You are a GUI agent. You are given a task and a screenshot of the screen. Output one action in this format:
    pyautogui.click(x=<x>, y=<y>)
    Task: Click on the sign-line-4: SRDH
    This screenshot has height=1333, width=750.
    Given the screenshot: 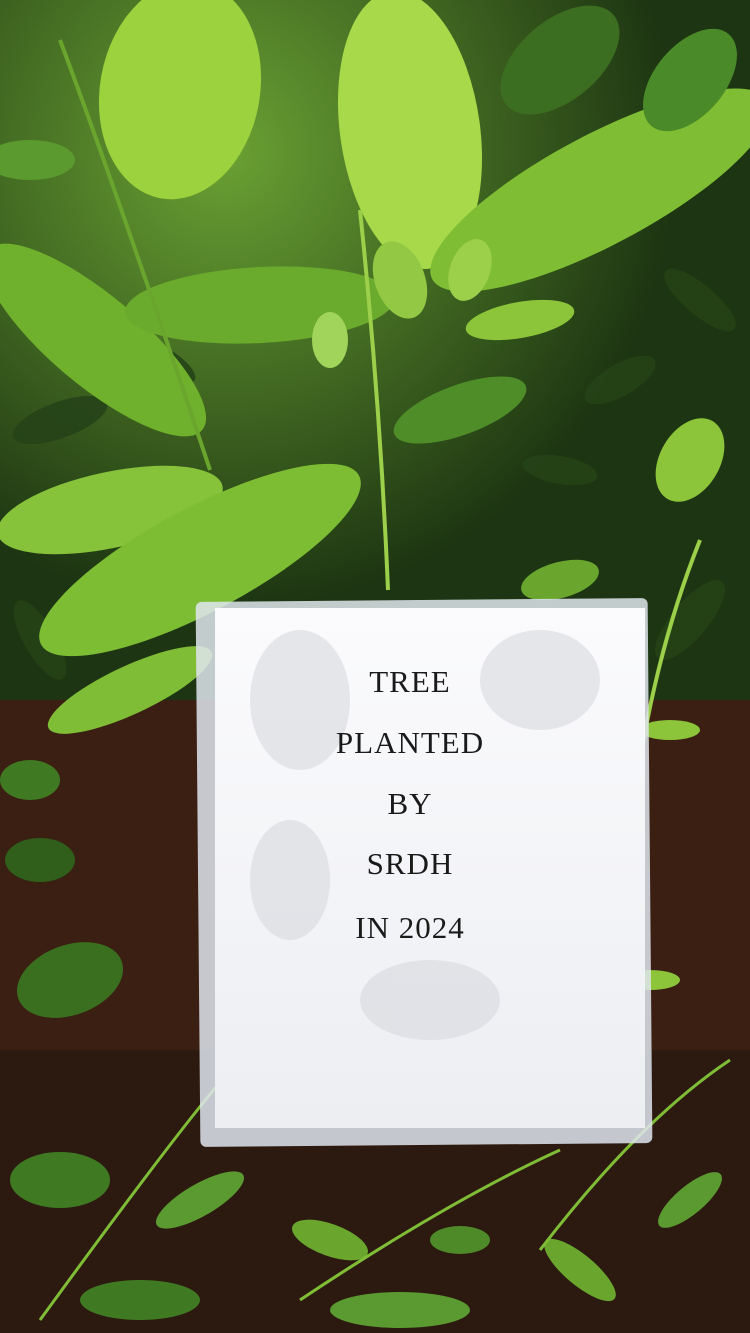 What is the action you would take?
    pyautogui.click(x=410, y=863)
    